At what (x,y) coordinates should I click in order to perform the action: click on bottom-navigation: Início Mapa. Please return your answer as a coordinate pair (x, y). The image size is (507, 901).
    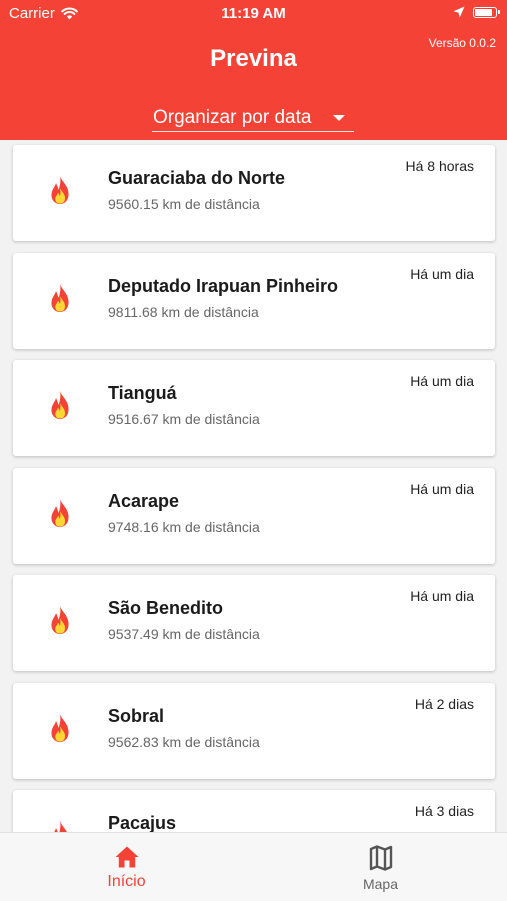
    Looking at the image, I should click on (253, 866).